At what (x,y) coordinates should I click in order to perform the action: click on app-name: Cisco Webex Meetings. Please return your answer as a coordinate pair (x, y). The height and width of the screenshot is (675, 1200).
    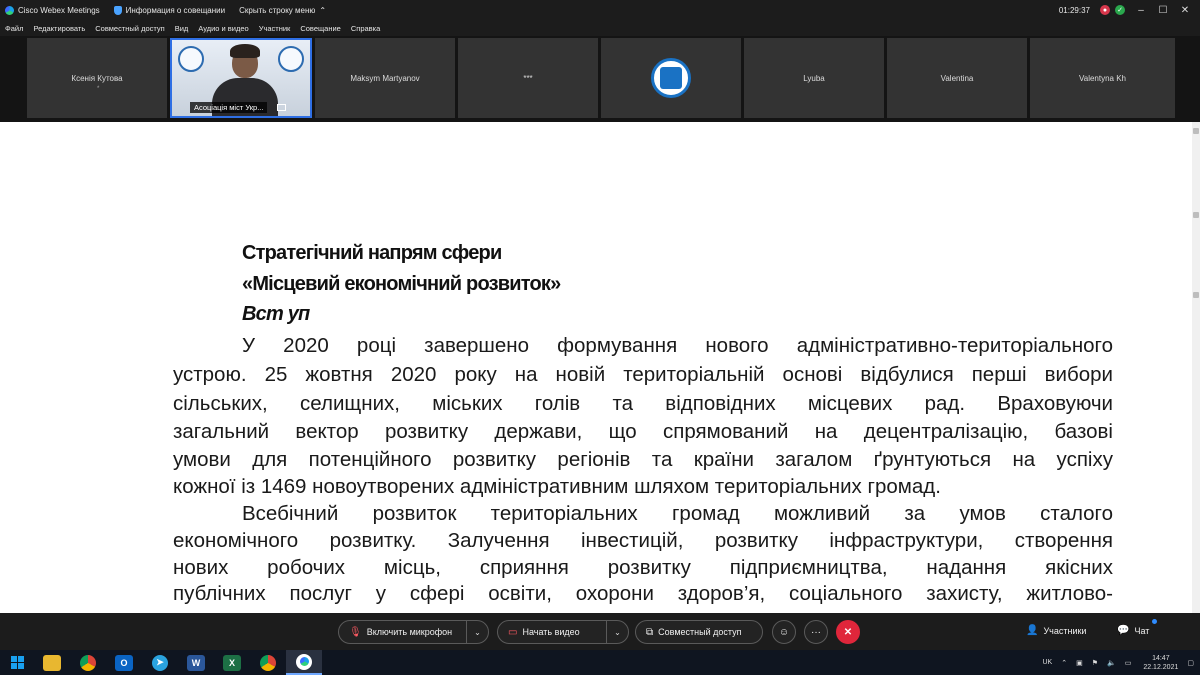
    Looking at the image, I should click on (59, 10).